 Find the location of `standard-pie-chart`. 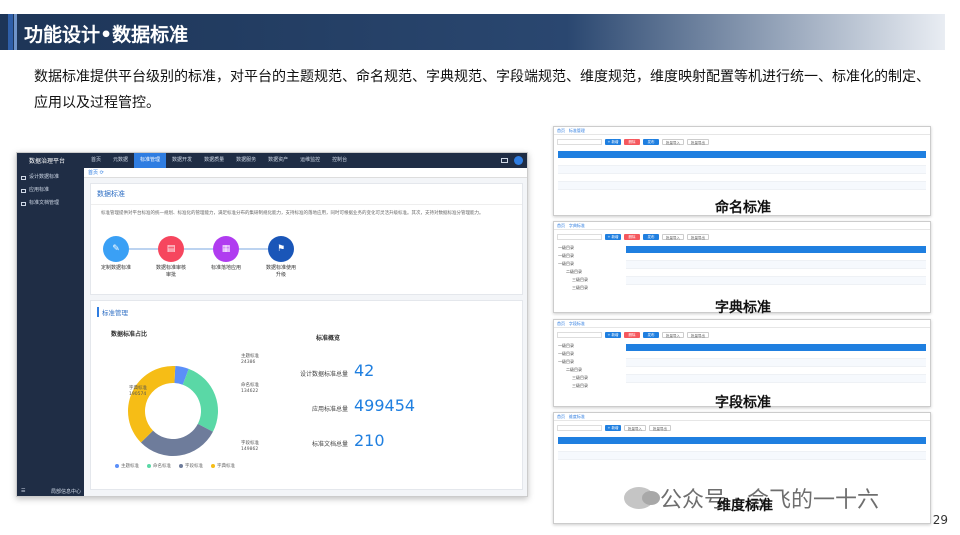

standard-pie-chart is located at coordinates (173, 411).